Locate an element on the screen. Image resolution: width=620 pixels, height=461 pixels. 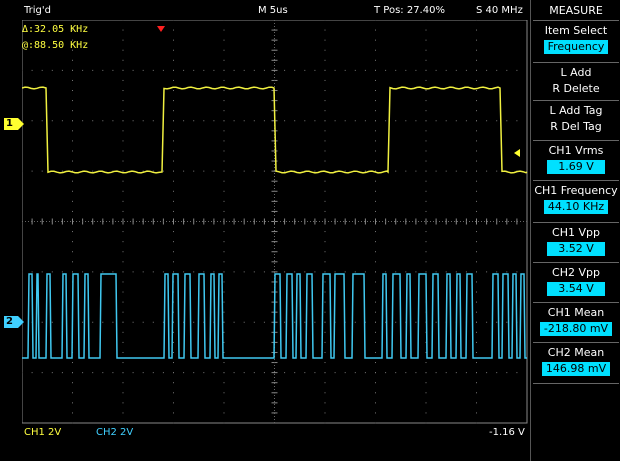
item-select-button: Item Select Frequency is located at coordinates (576, 41).